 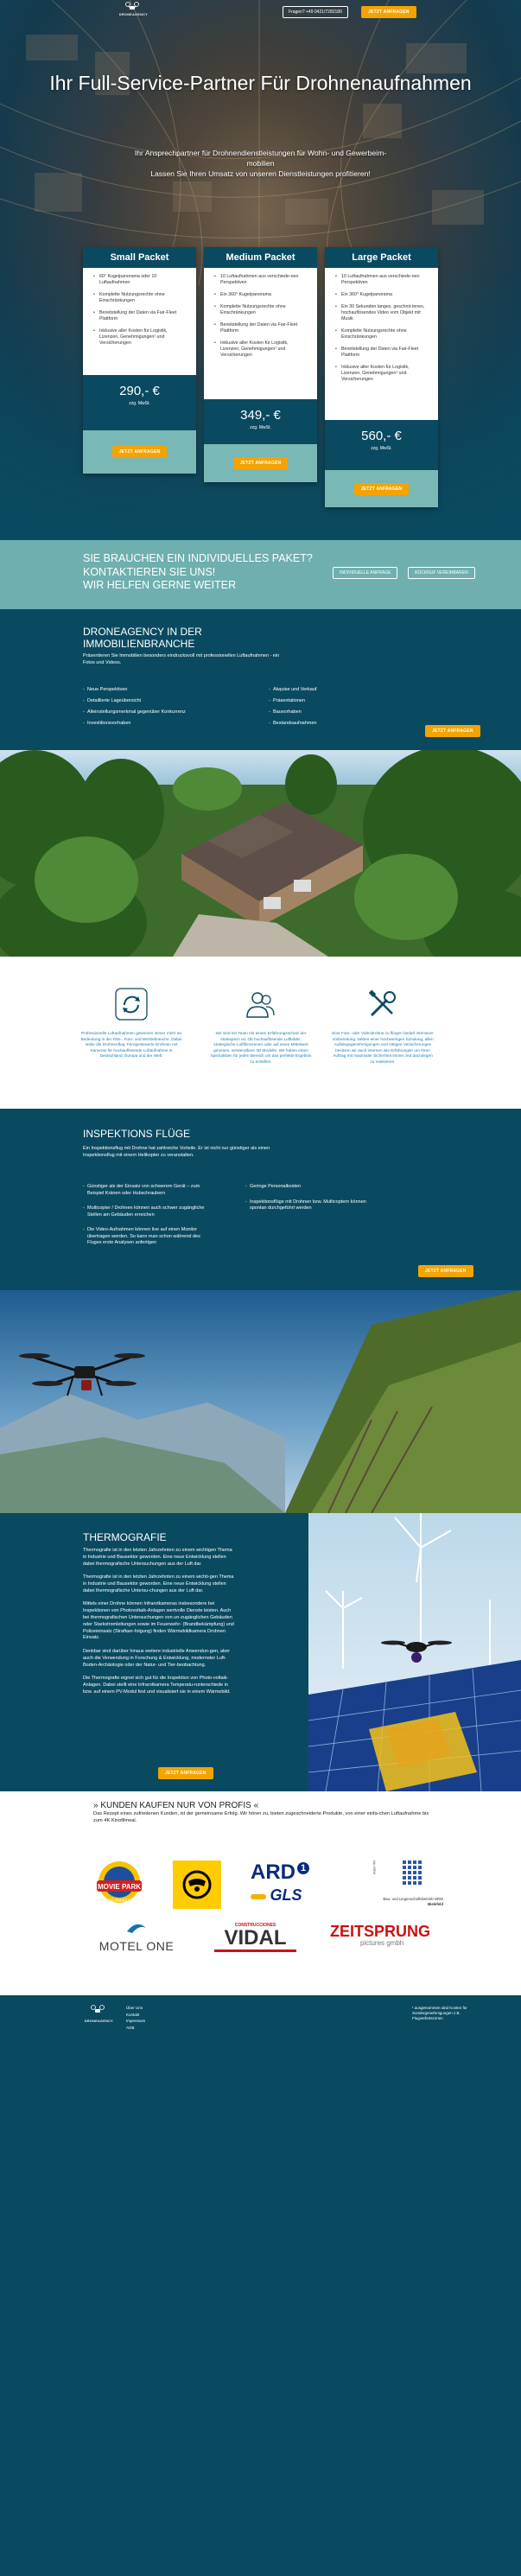 What do you see at coordinates (381, 489) in the screenshot?
I see `pricing-large-request-button: JETZT ANFRAGEN` at bounding box center [381, 489].